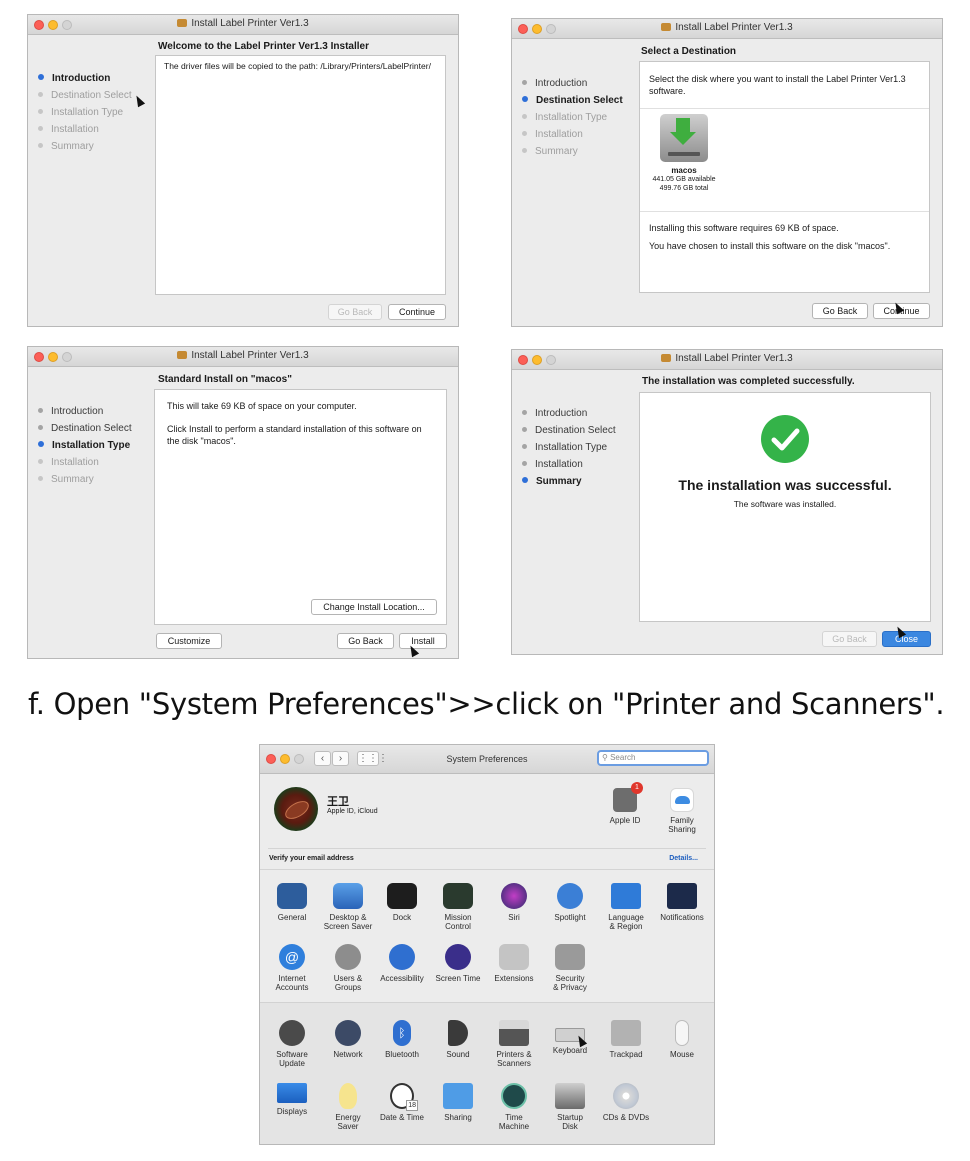 Image resolution: width=970 pixels, height=1161 pixels. I want to click on pref-screen-time: Screen Time, so click(458, 963).